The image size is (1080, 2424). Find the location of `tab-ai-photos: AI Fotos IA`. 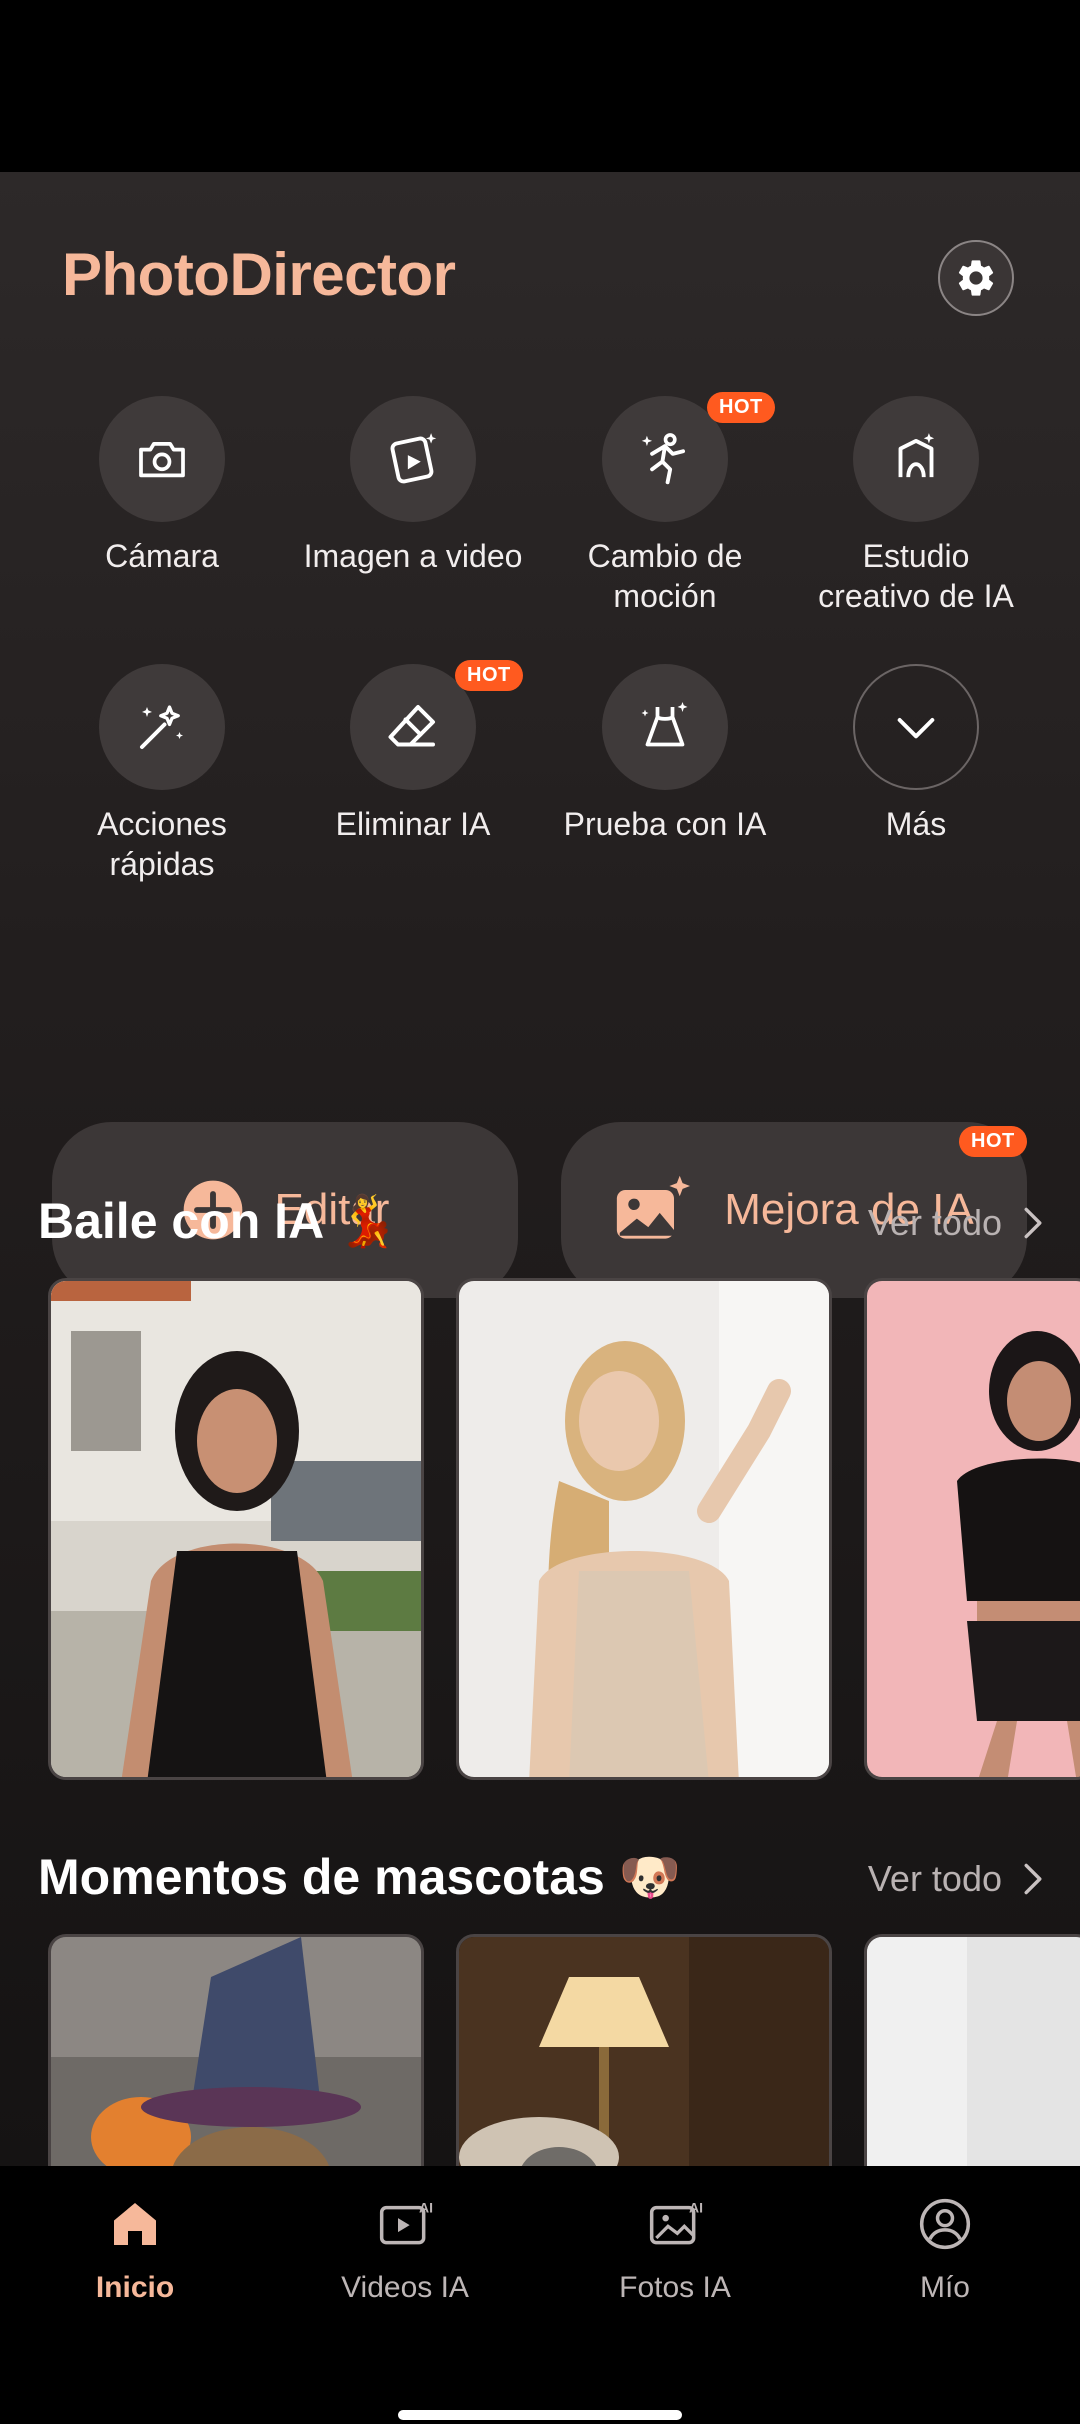

tab-ai-photos: AI Fotos IA is located at coordinates (675, 2250).